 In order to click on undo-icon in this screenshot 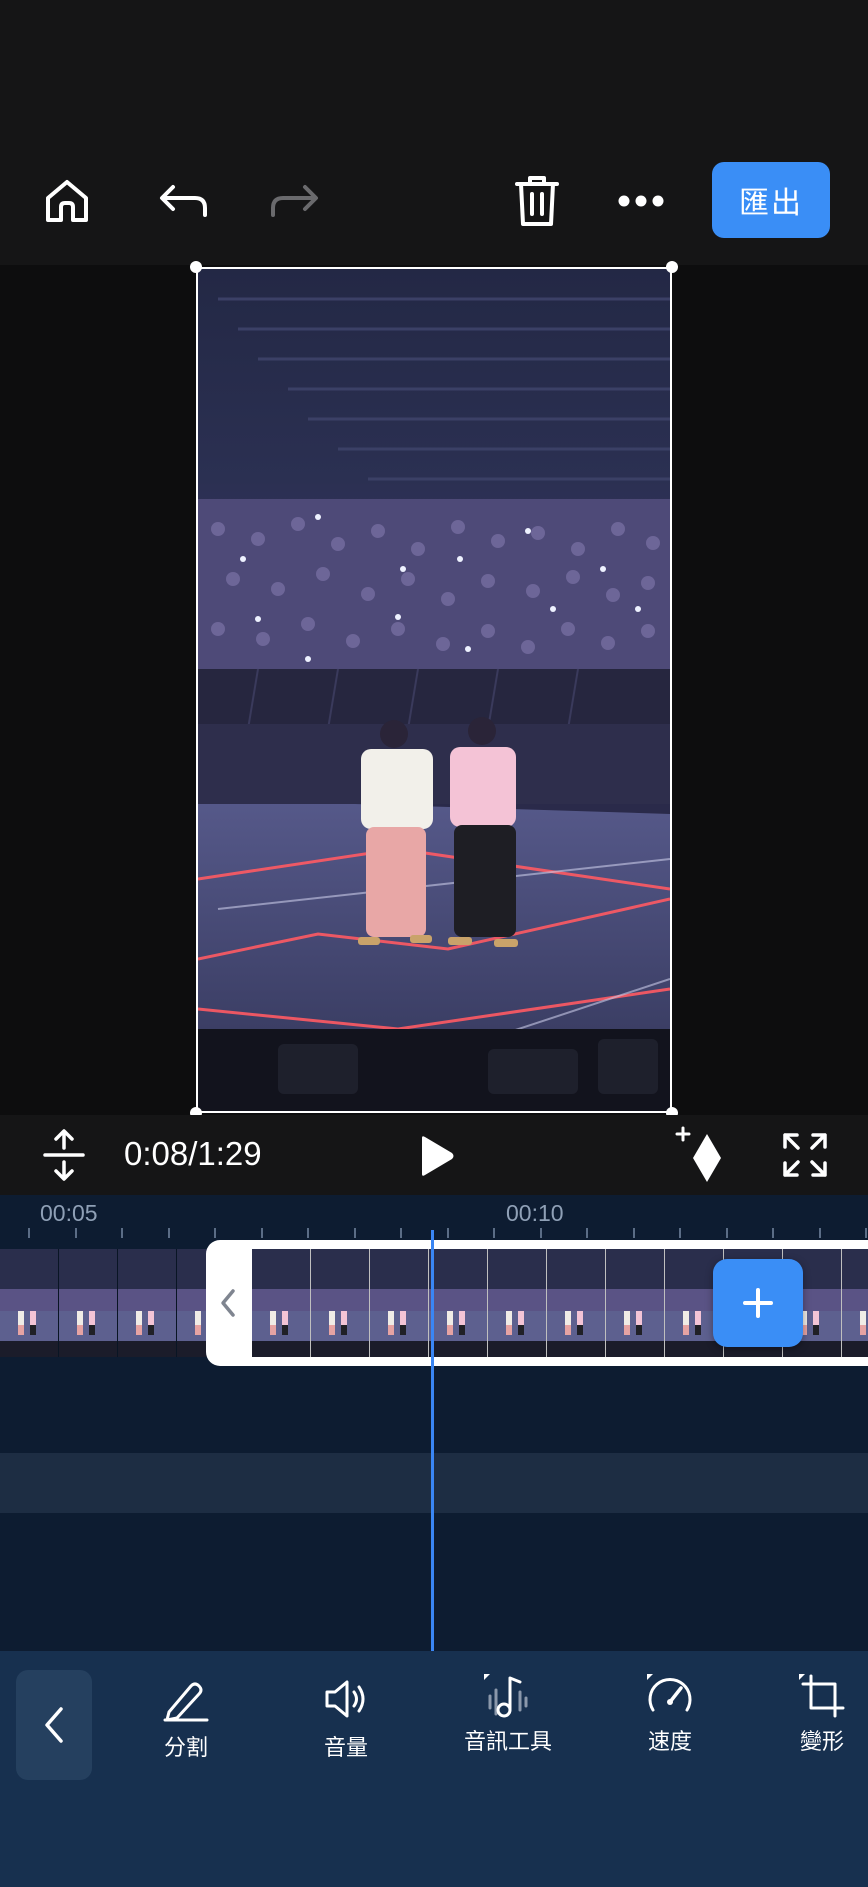, I will do `click(183, 201)`.